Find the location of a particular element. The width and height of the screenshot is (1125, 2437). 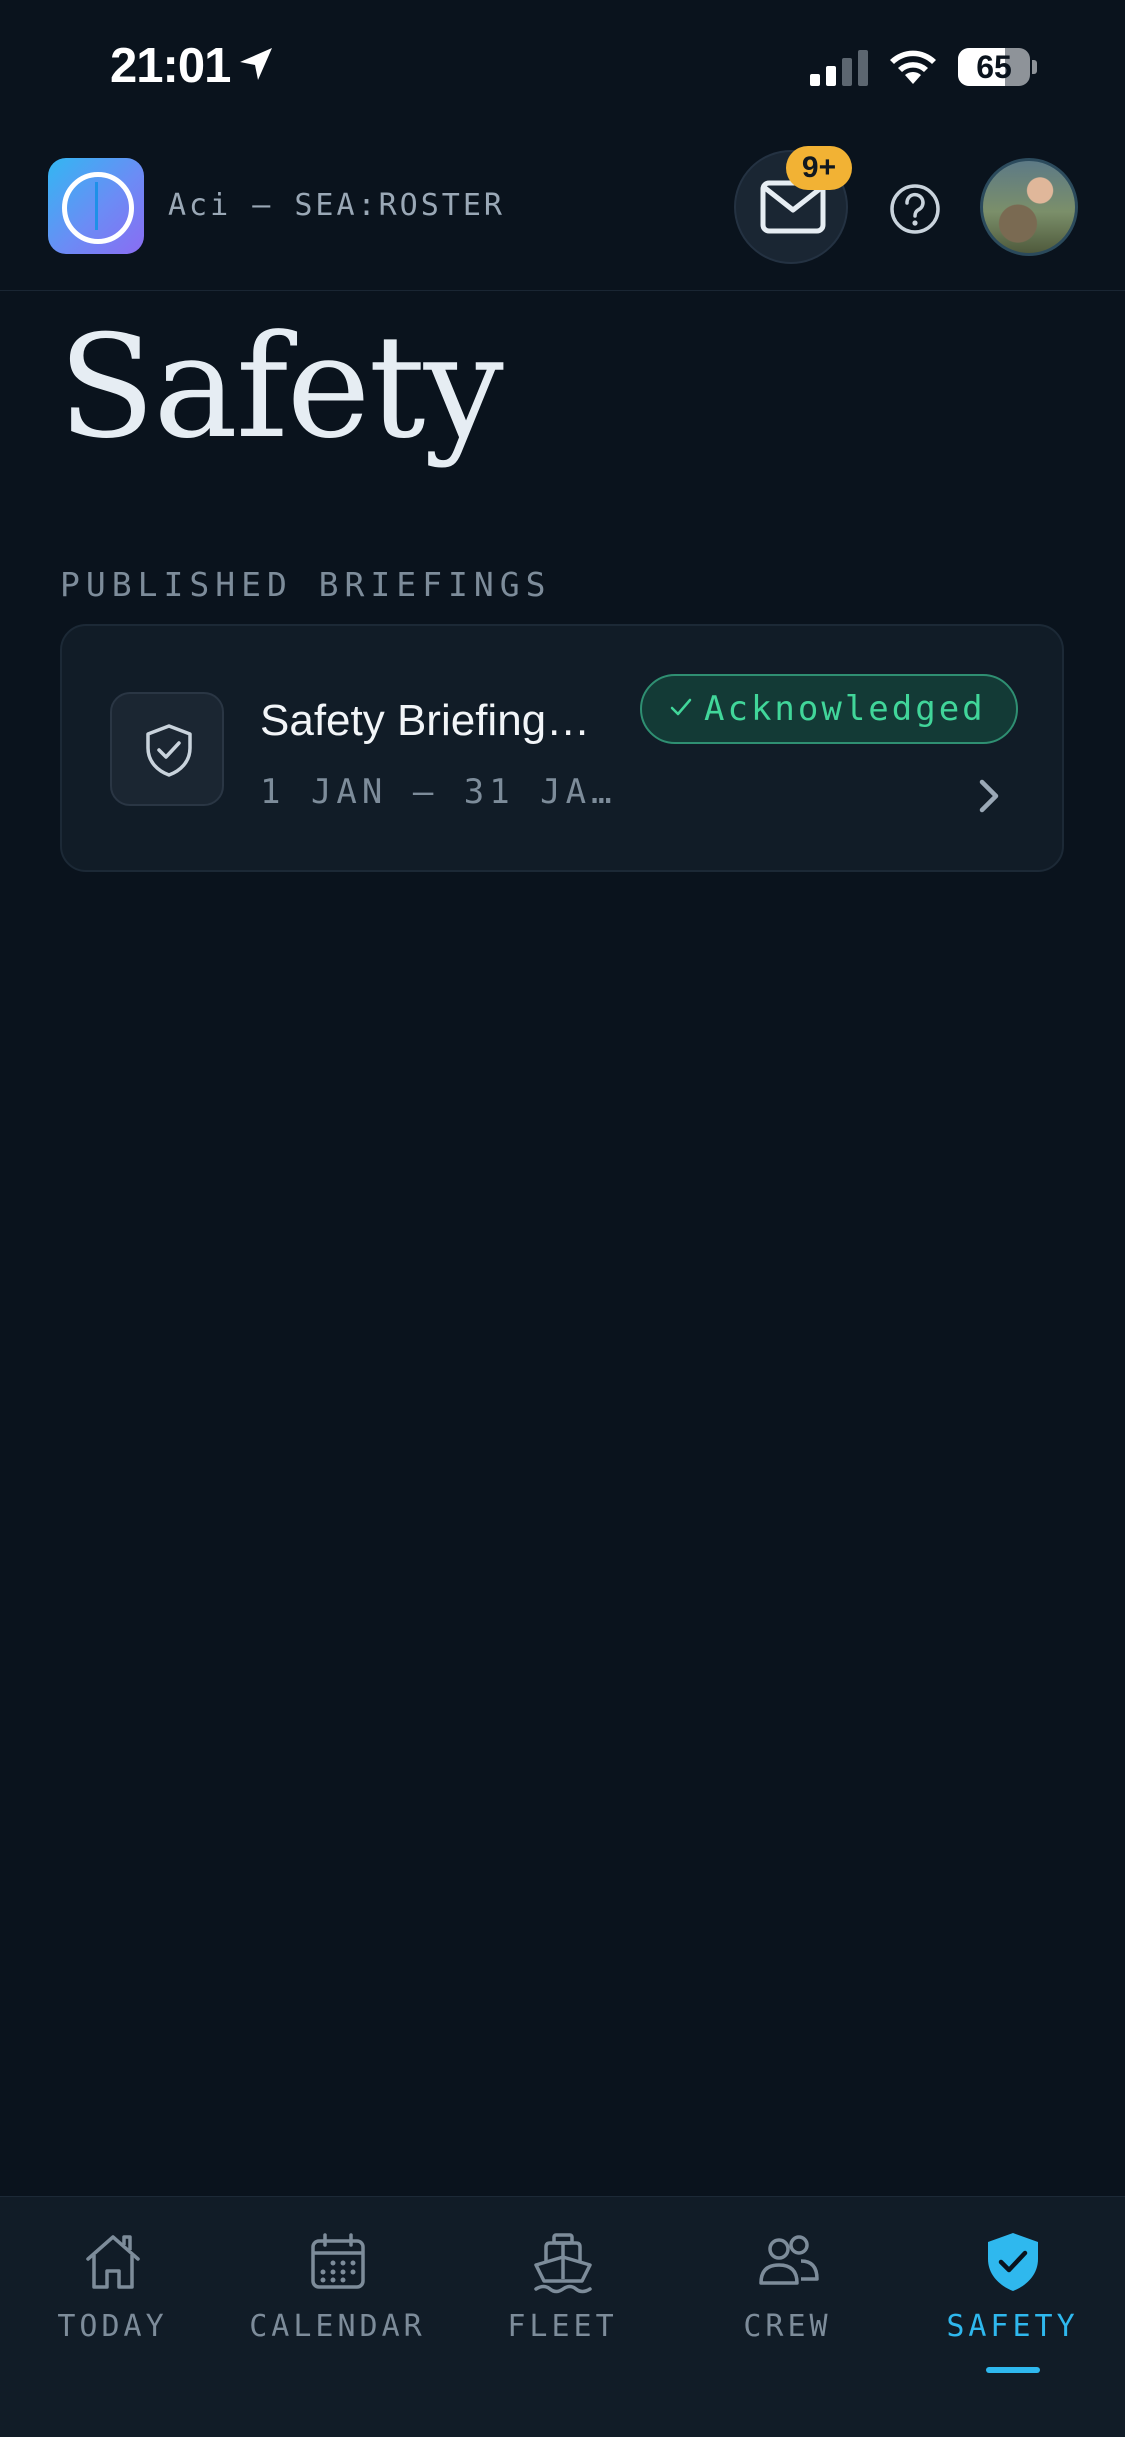

status-badge-label: Acknowledged is located at coordinates (845, 709).